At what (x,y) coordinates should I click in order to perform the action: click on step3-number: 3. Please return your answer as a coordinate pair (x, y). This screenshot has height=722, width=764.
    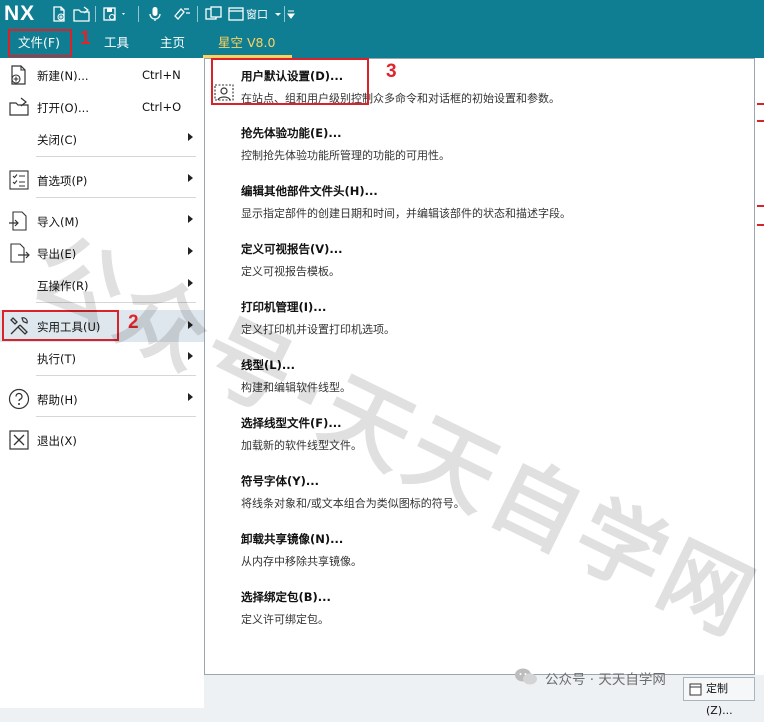
    Looking at the image, I should click on (391, 71).